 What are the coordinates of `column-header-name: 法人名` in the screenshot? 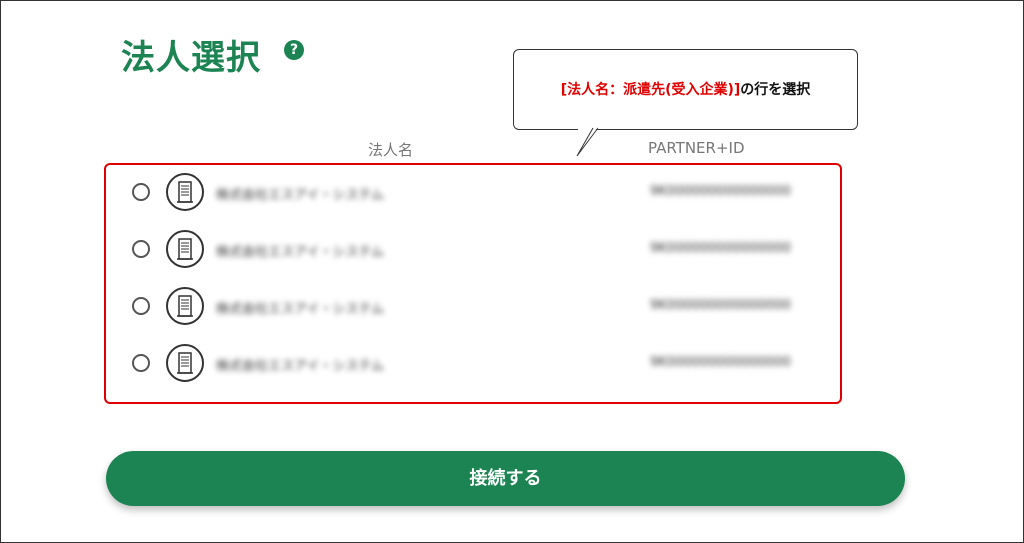 It's located at (391, 150).